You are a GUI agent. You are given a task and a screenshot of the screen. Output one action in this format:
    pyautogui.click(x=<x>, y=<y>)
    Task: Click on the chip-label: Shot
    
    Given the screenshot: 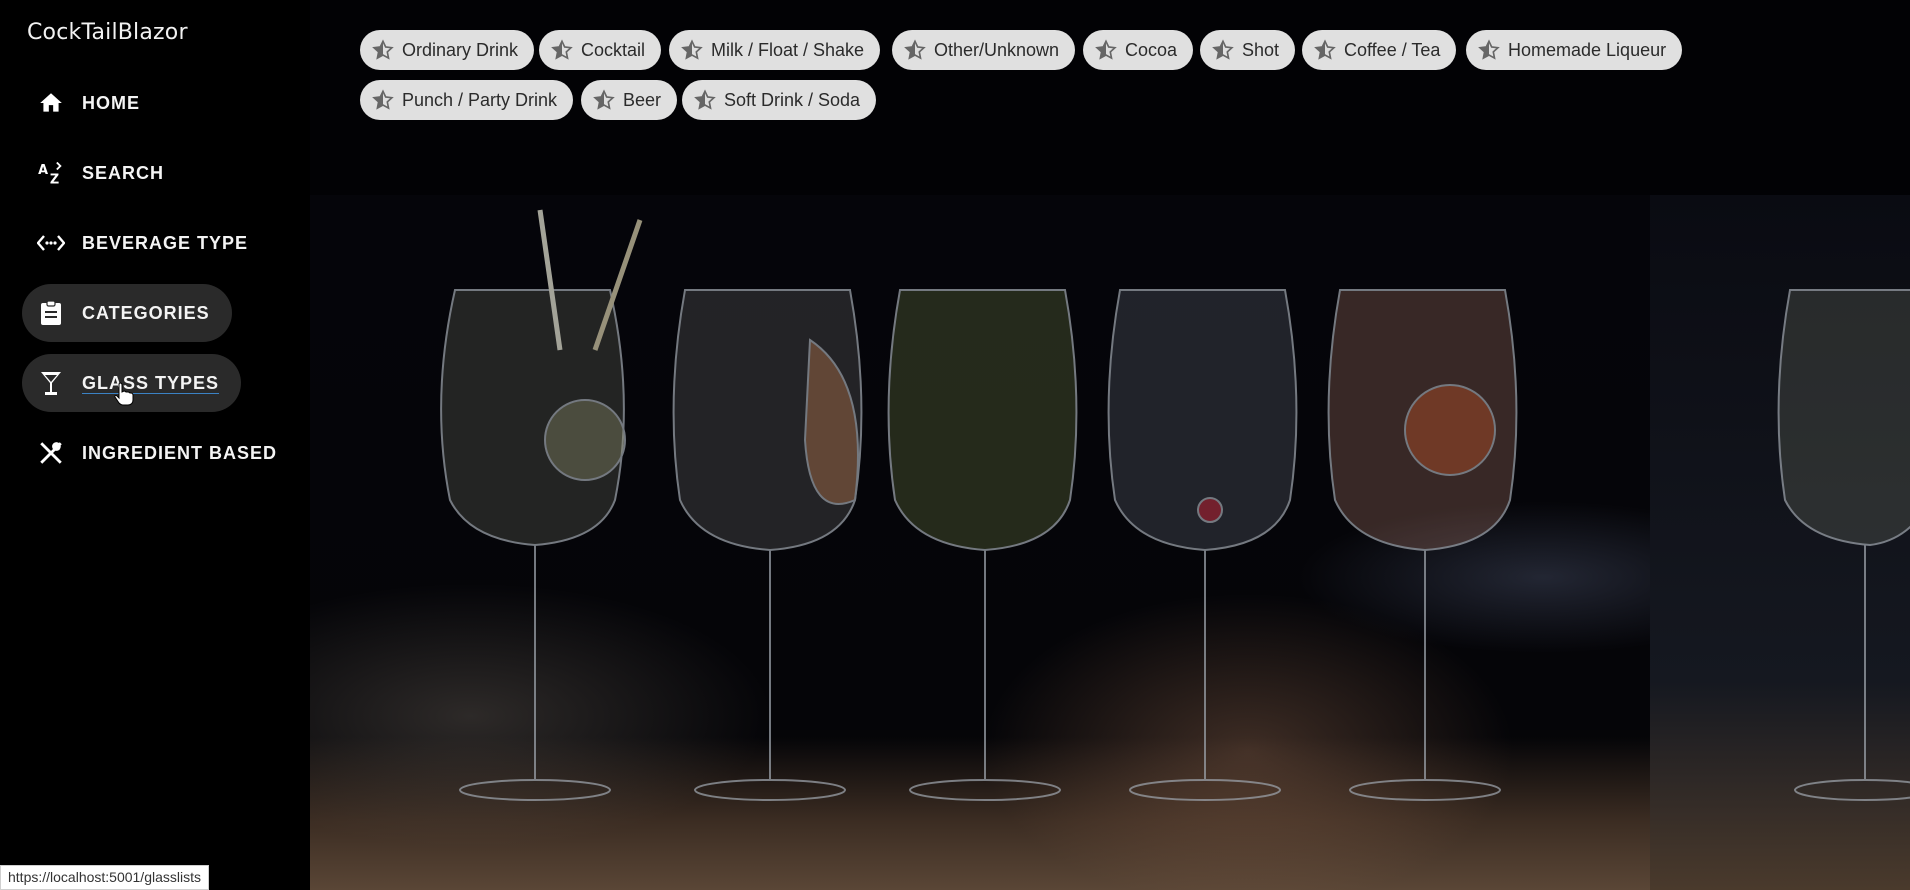 What is the action you would take?
    pyautogui.click(x=1261, y=49)
    